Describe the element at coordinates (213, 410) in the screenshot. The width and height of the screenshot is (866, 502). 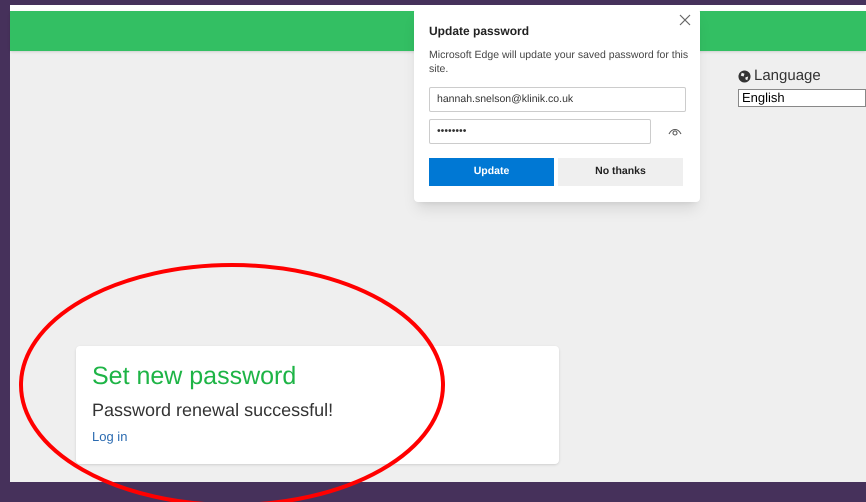
I see `success-message: Password renewal successful!` at that location.